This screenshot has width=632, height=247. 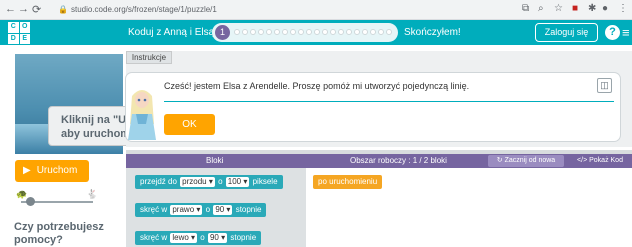 I want to click on reset-button: ↻ Zacznij od nowa, so click(x=526, y=161).